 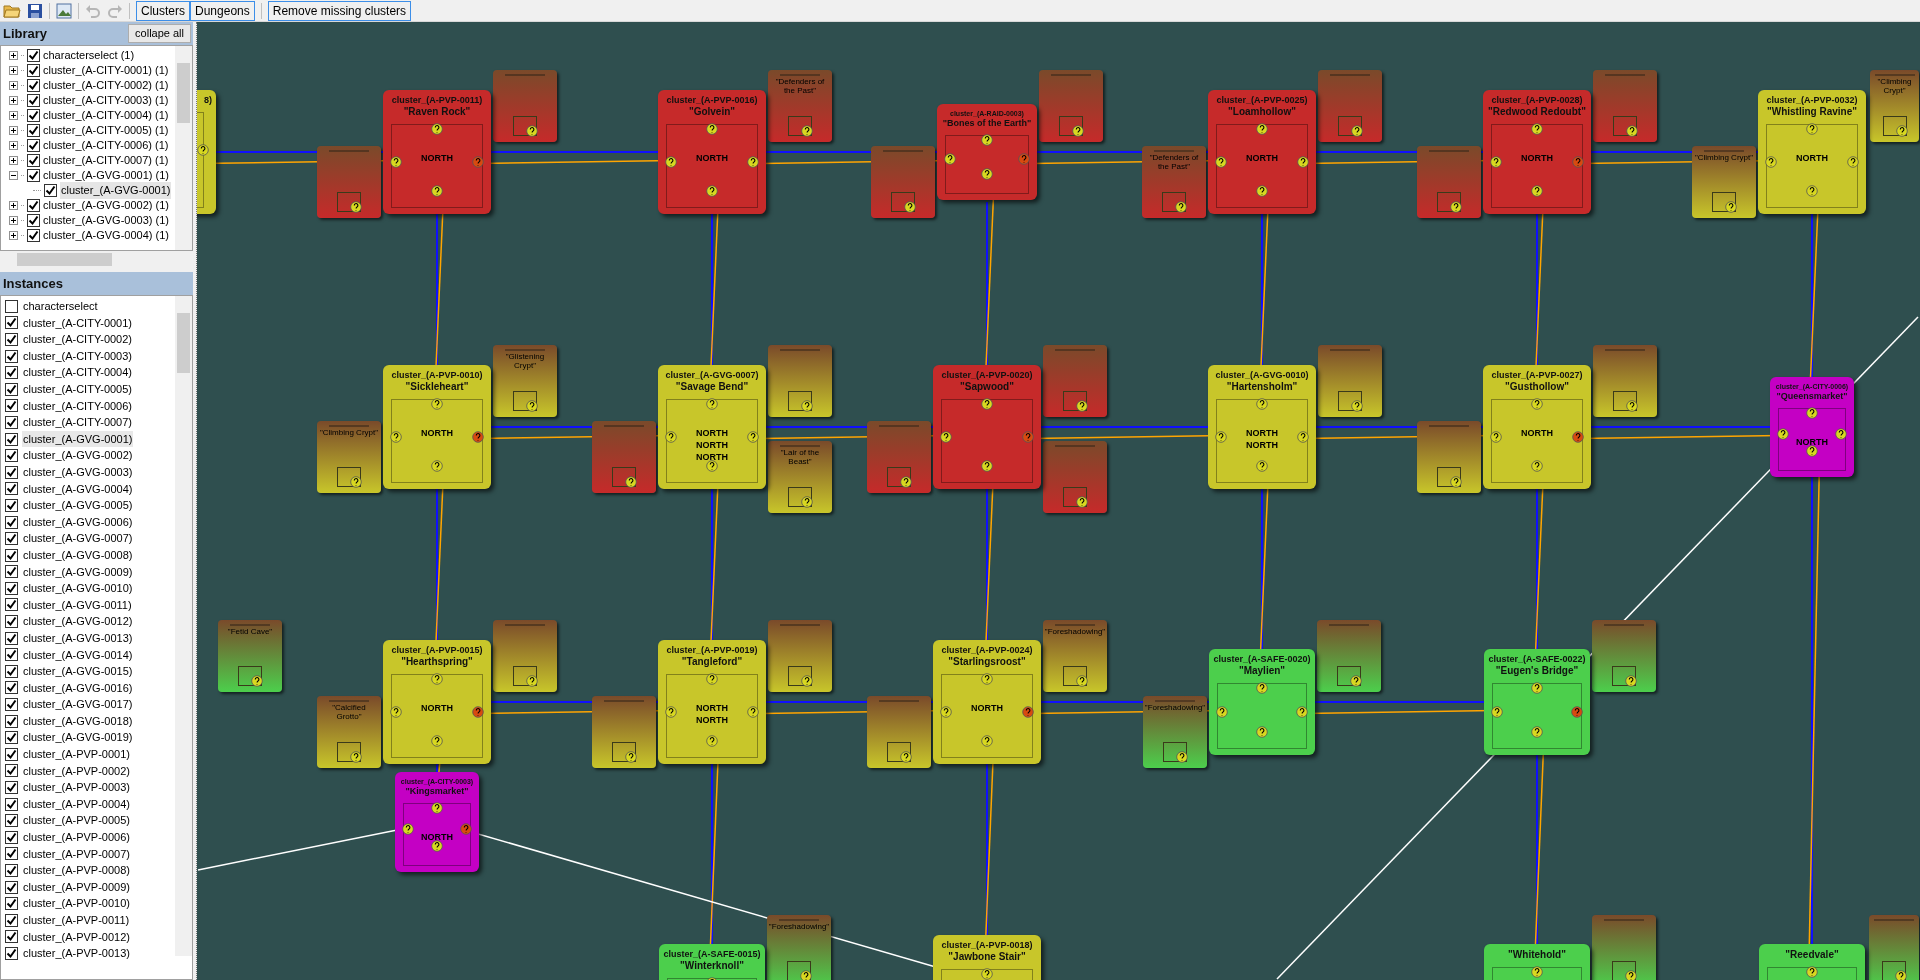 What do you see at coordinates (88, 85) in the screenshot?
I see `tree-item: cluster_(A-CITY-0002) (1)` at bounding box center [88, 85].